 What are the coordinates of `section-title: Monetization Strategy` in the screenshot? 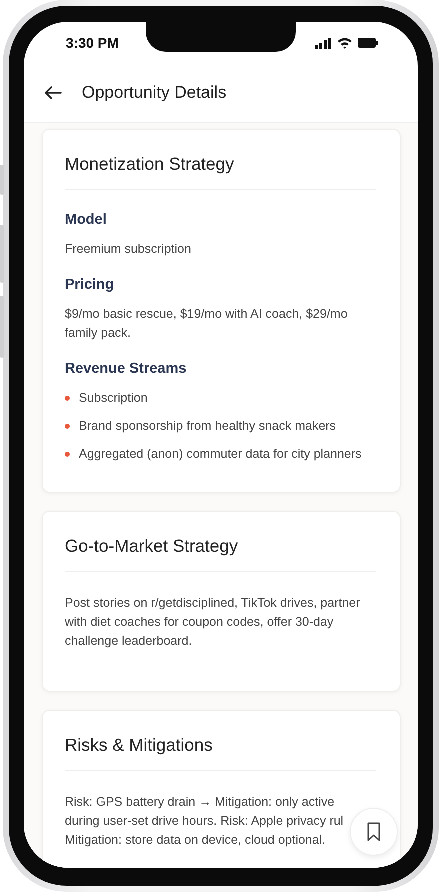 It's located at (150, 164).